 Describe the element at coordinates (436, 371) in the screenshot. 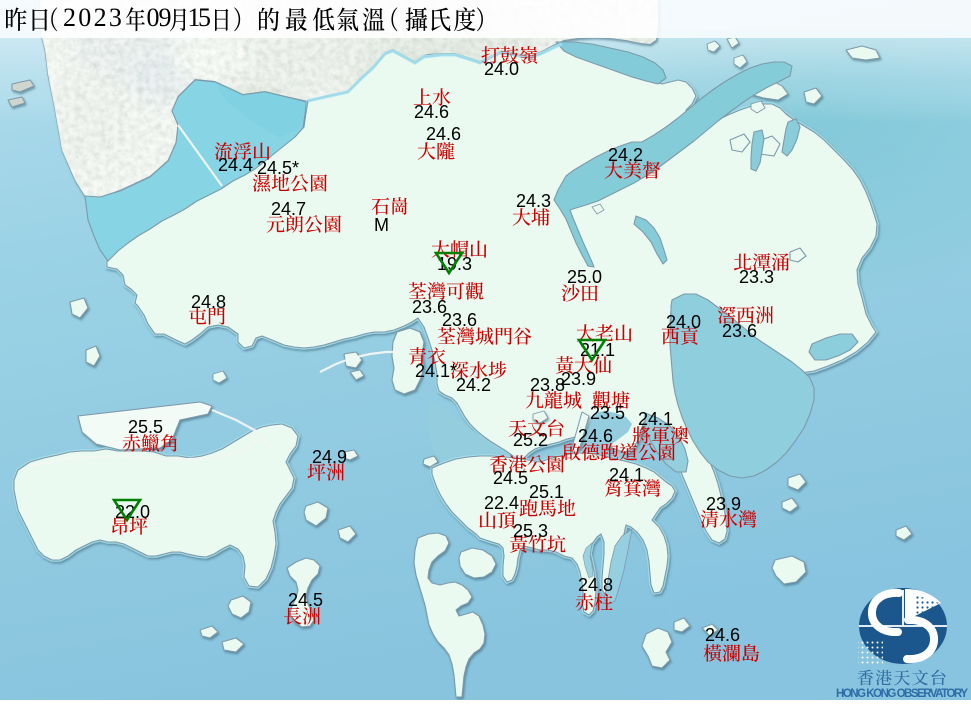

I see `svg-text: 24.1*` at that location.